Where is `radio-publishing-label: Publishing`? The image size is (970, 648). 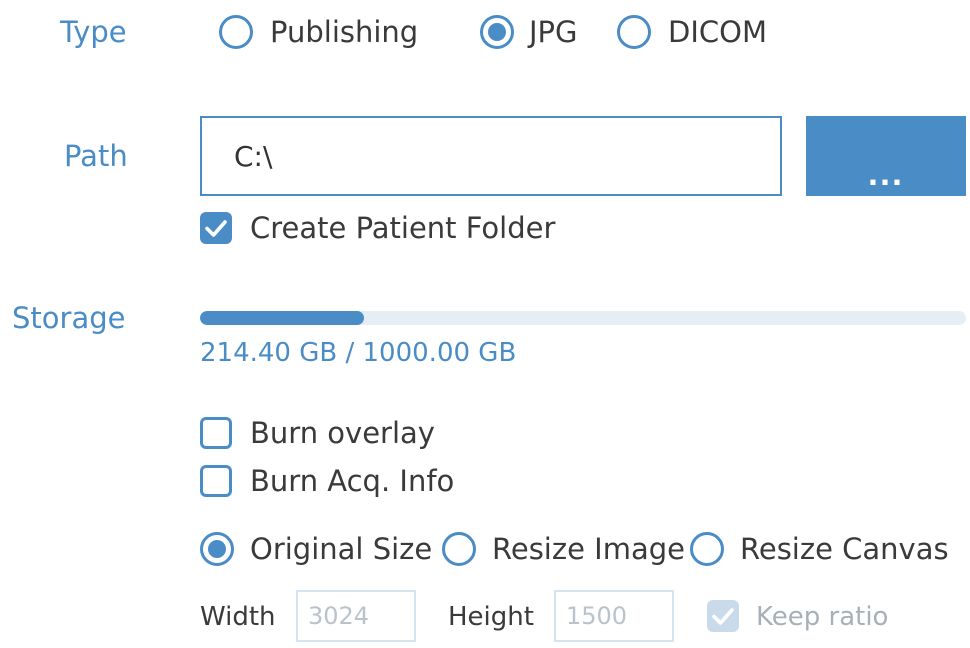
radio-publishing-label: Publishing is located at coordinates (344, 32).